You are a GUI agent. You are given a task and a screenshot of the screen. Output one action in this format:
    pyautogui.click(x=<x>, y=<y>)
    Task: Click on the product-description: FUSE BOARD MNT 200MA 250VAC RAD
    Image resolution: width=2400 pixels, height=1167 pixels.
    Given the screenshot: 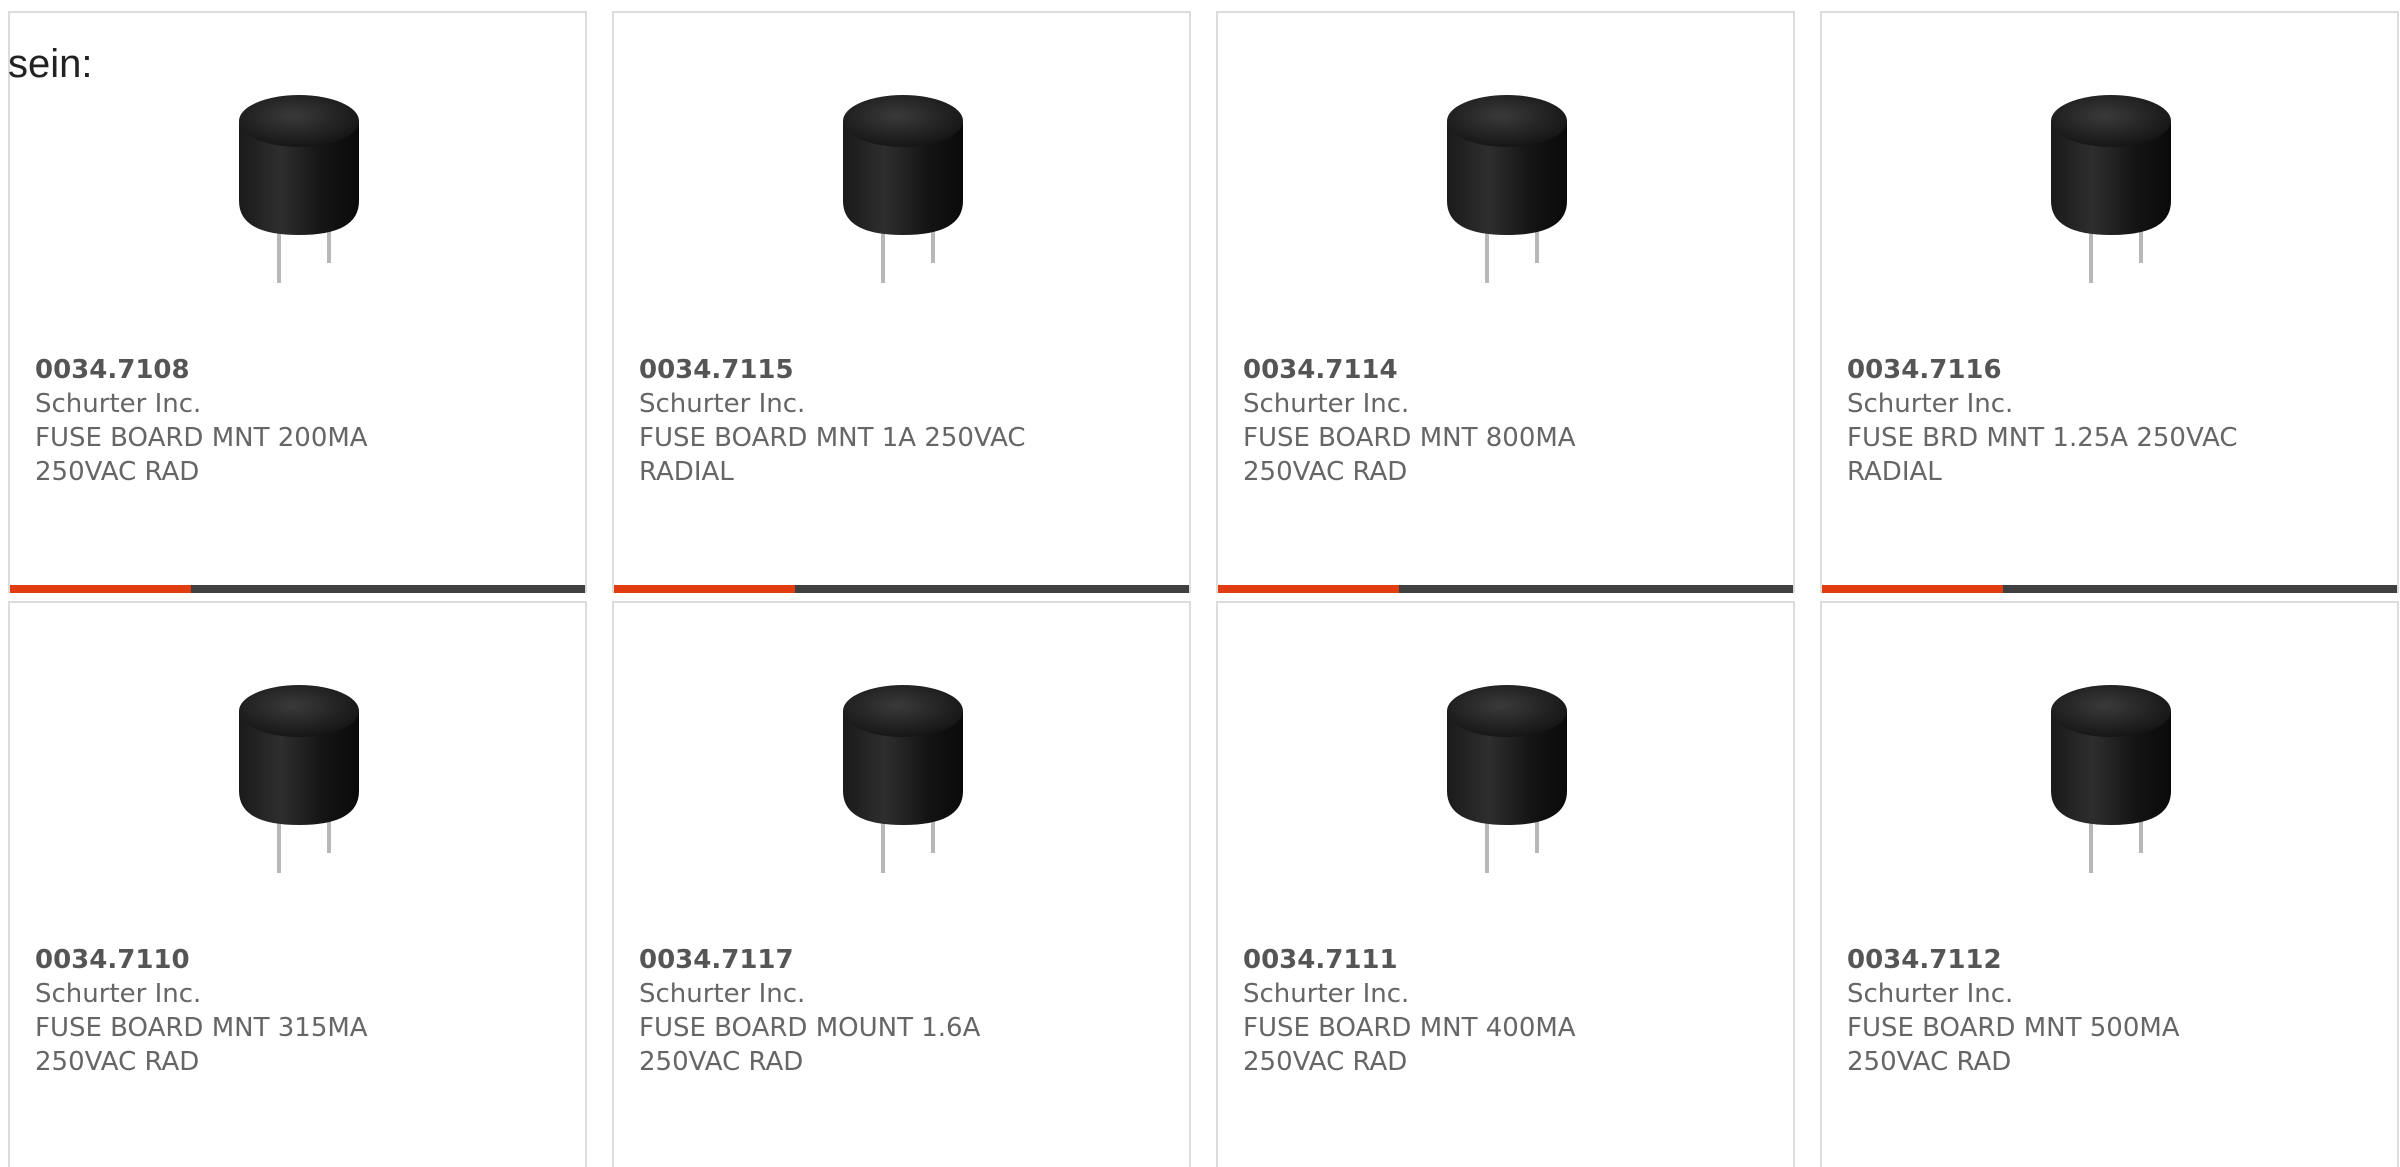 What is the action you would take?
    pyautogui.click(x=201, y=455)
    